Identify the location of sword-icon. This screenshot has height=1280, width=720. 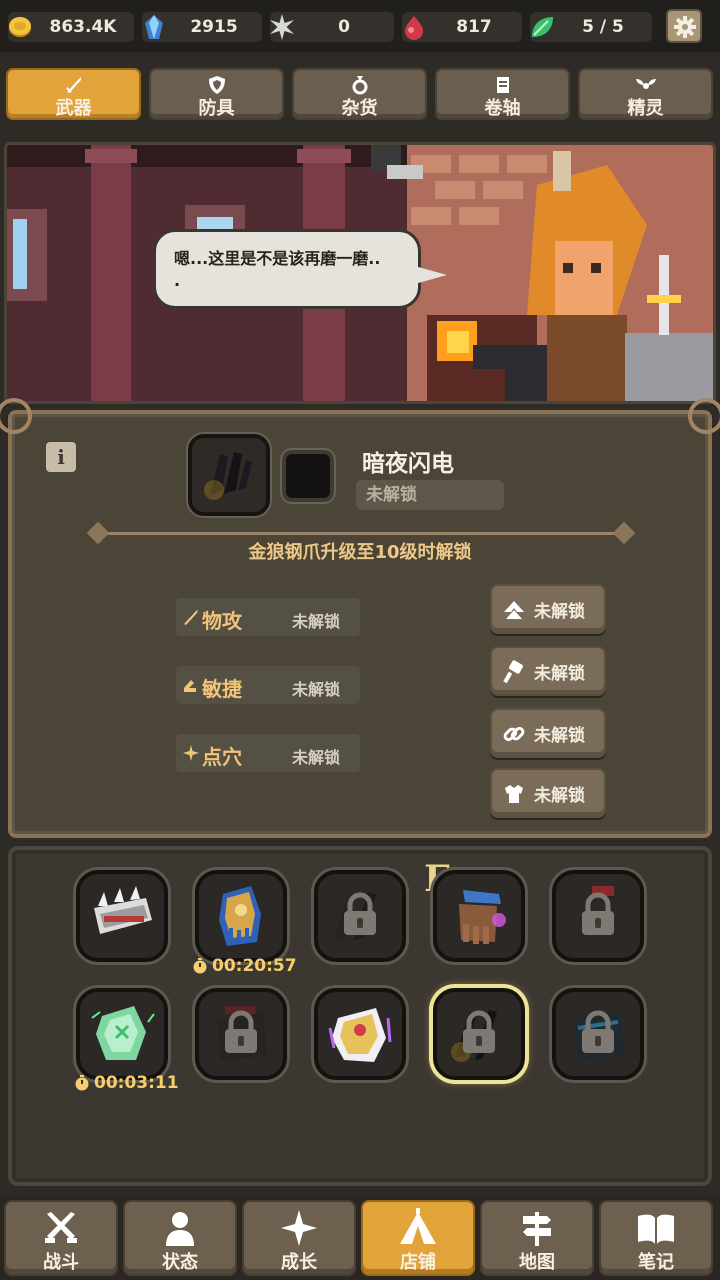
(191, 617).